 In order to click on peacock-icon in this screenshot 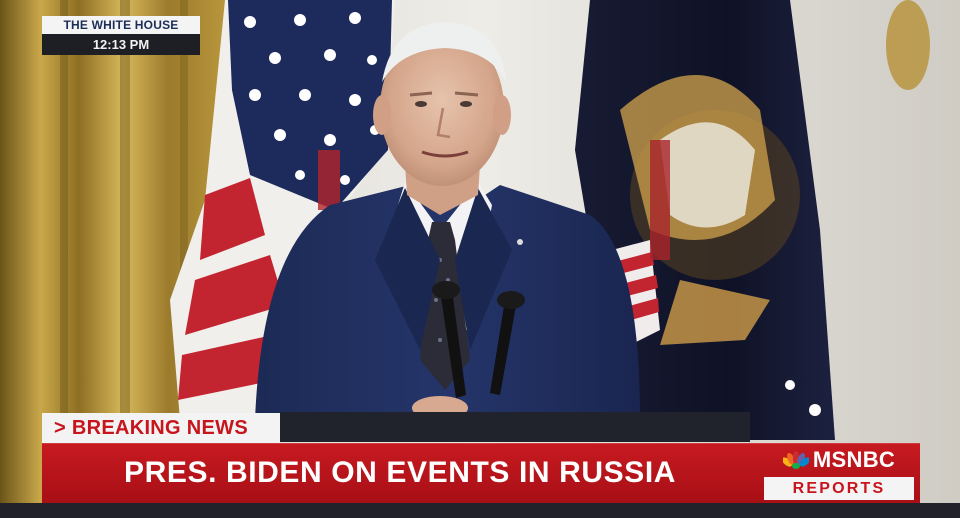, I will do `click(795, 460)`.